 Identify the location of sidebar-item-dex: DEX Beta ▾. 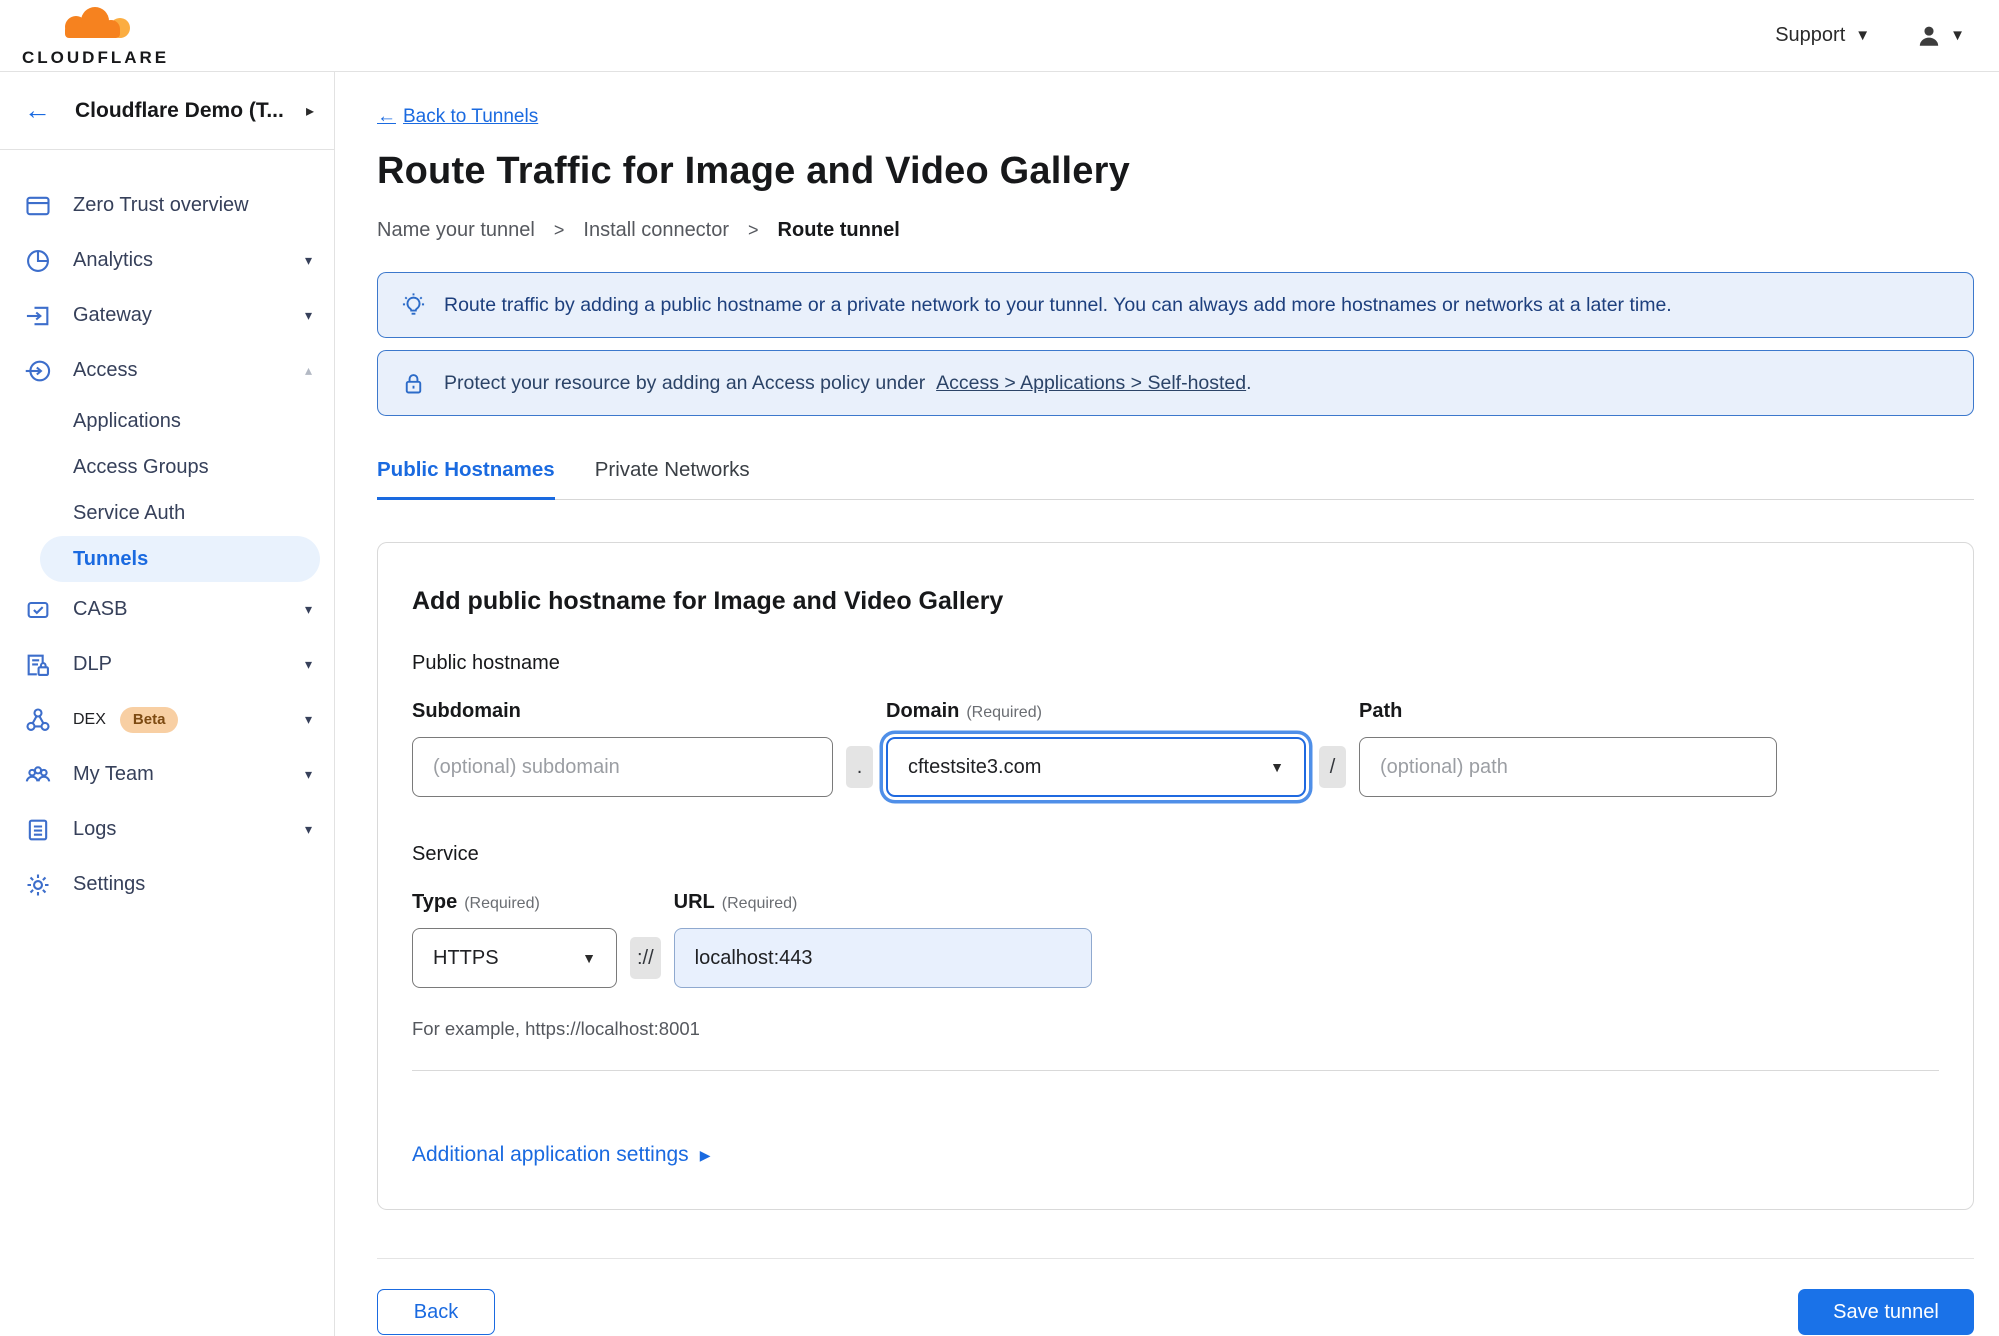
(167, 719).